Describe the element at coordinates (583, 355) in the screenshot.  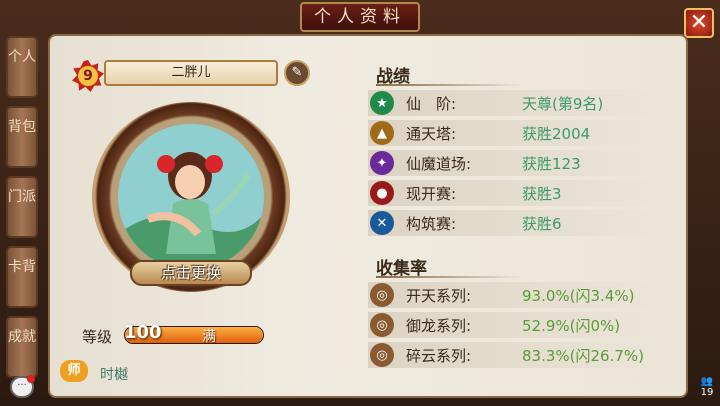
I see `collection-value: 83.3%(闪26.7%)` at that location.